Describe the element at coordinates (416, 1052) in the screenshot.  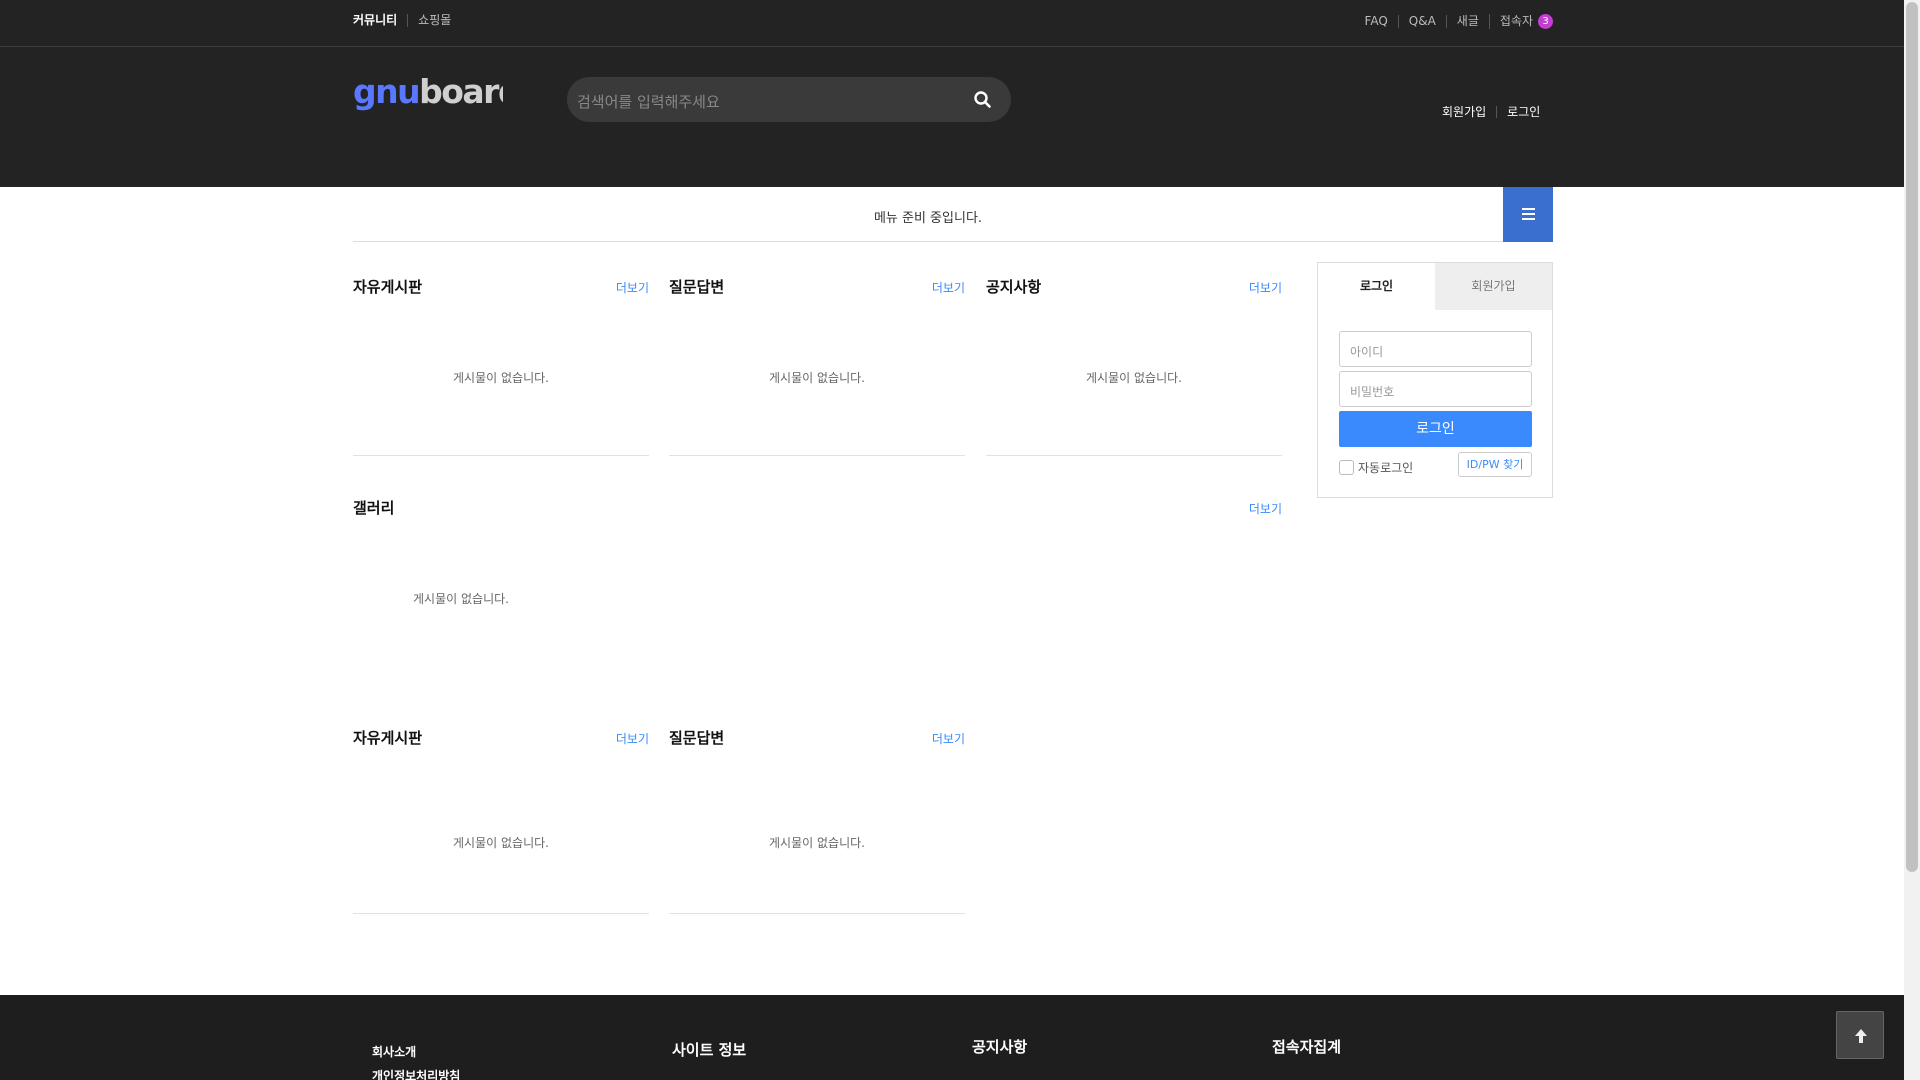
I see `about-link: 회사소개` at that location.